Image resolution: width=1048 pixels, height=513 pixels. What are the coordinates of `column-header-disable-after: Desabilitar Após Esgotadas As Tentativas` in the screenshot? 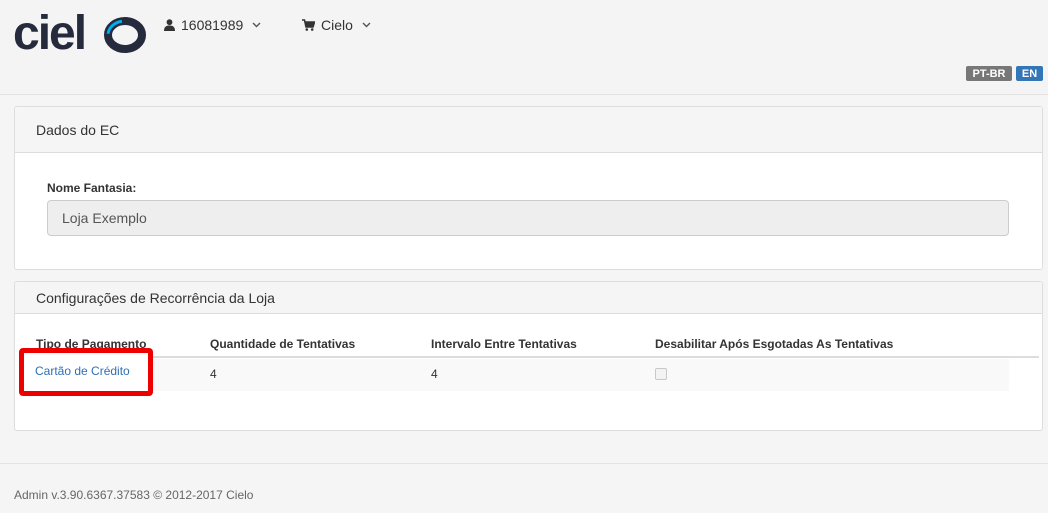 It's located at (774, 344).